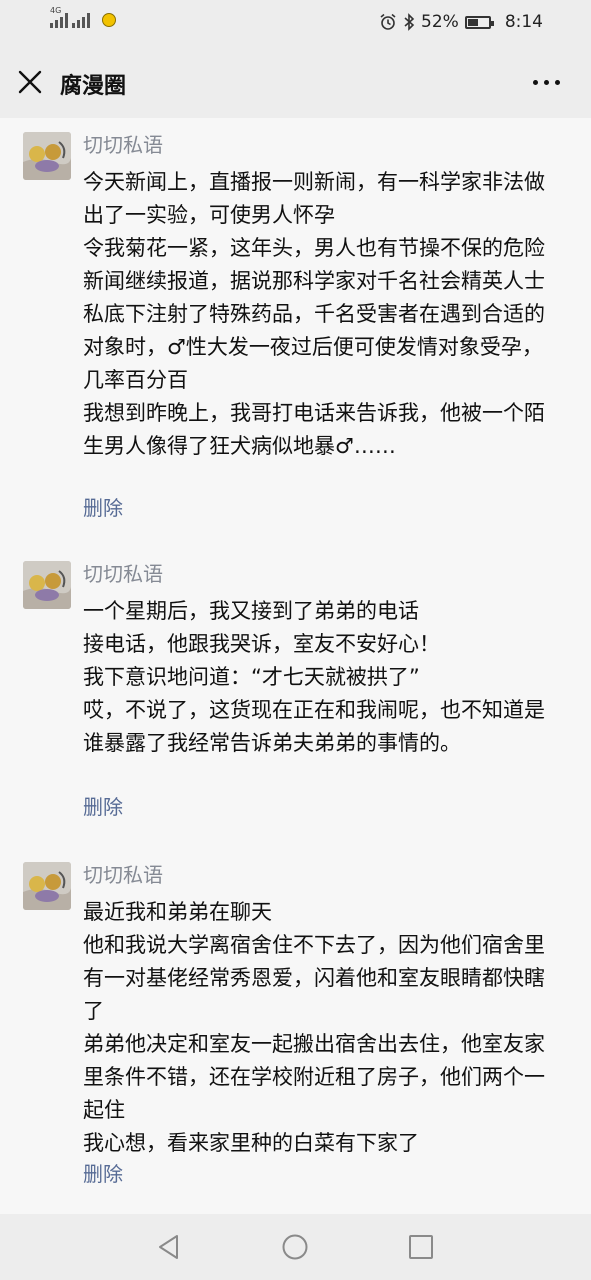 This screenshot has width=591, height=1280. I want to click on post-line: 最近我和弟弟在聊天, so click(177, 912).